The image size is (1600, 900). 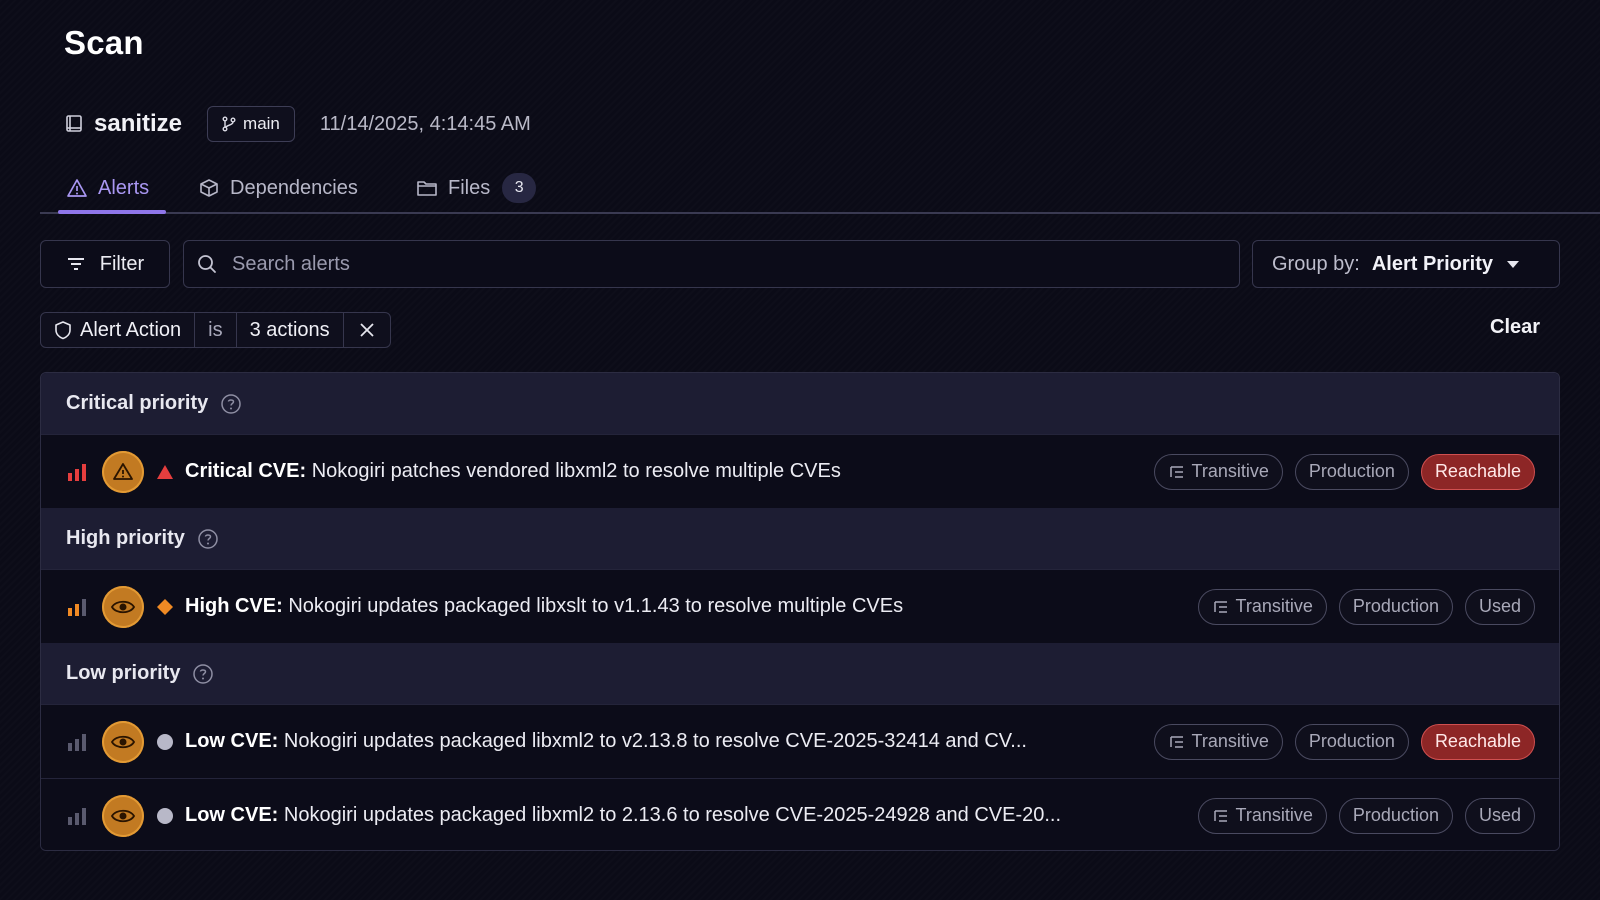 I want to click on filter-label: Filter, so click(x=122, y=263).